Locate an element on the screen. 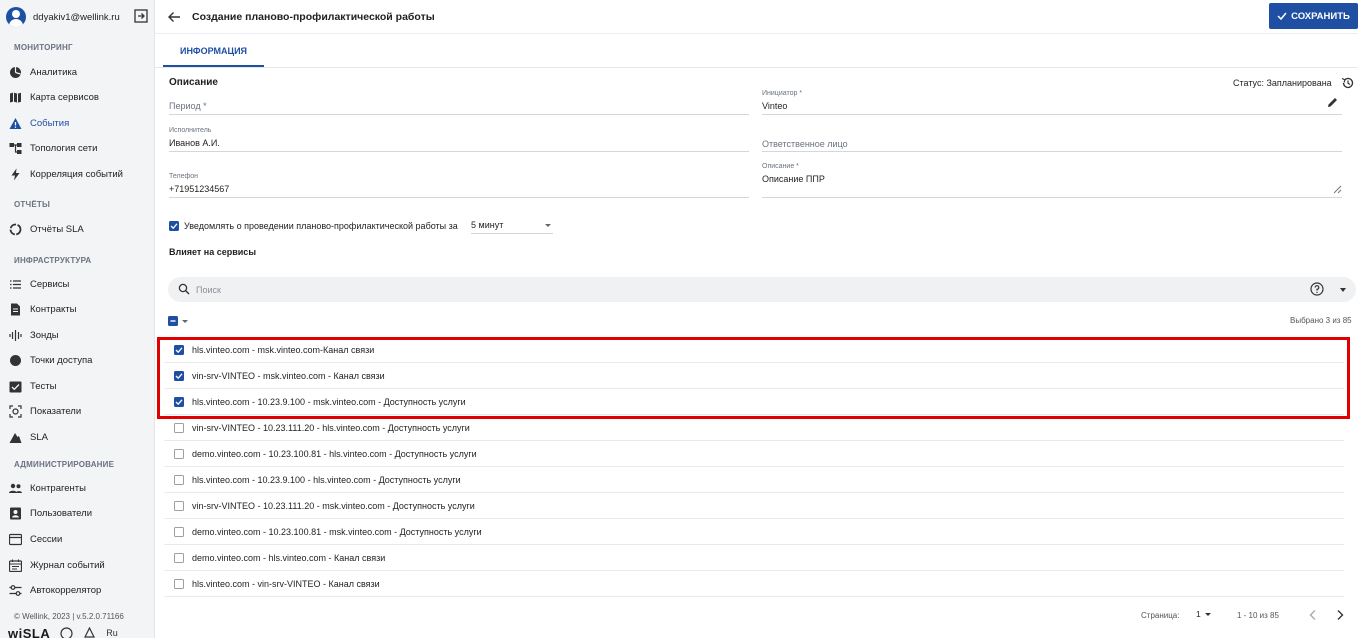  phone-label: Телефон is located at coordinates (184, 176).